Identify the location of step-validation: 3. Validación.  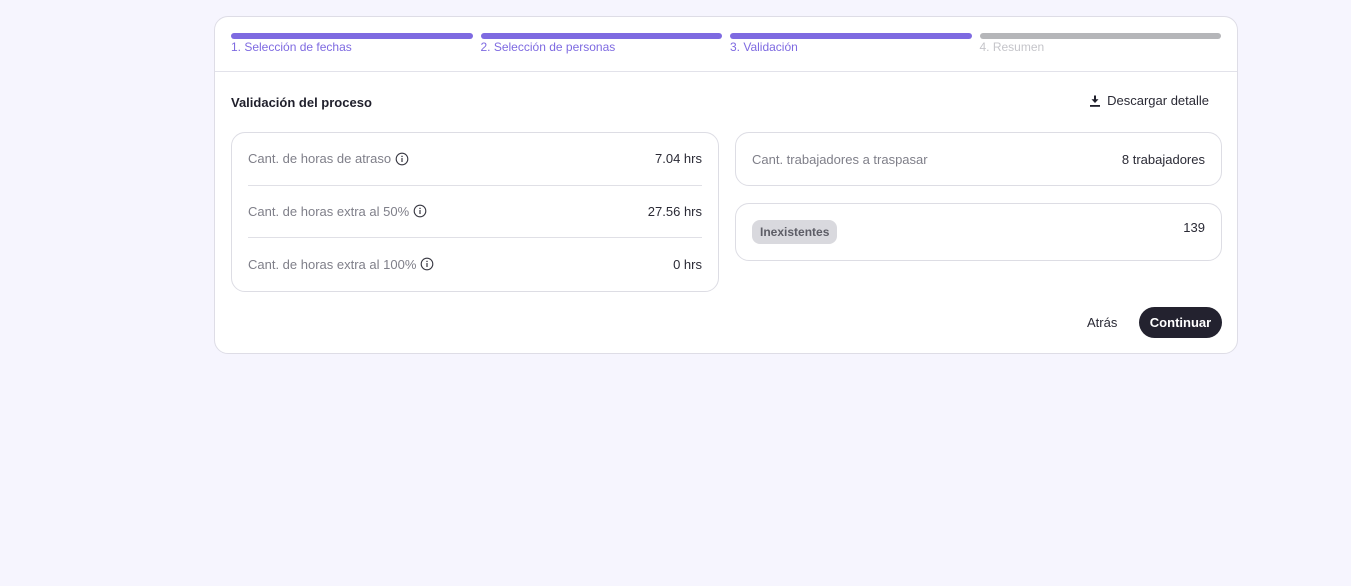
(851, 43).